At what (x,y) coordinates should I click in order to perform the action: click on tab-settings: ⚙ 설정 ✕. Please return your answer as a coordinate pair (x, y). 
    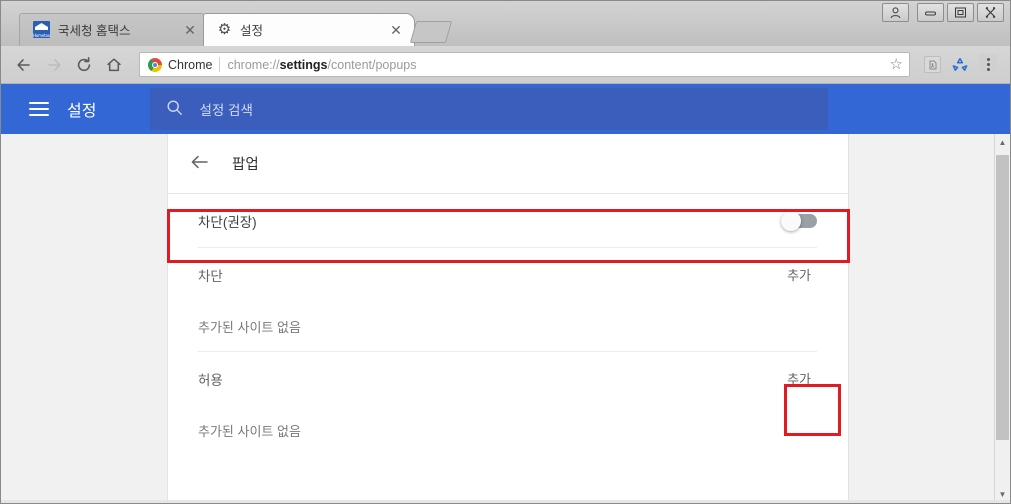
    Looking at the image, I should click on (309, 29).